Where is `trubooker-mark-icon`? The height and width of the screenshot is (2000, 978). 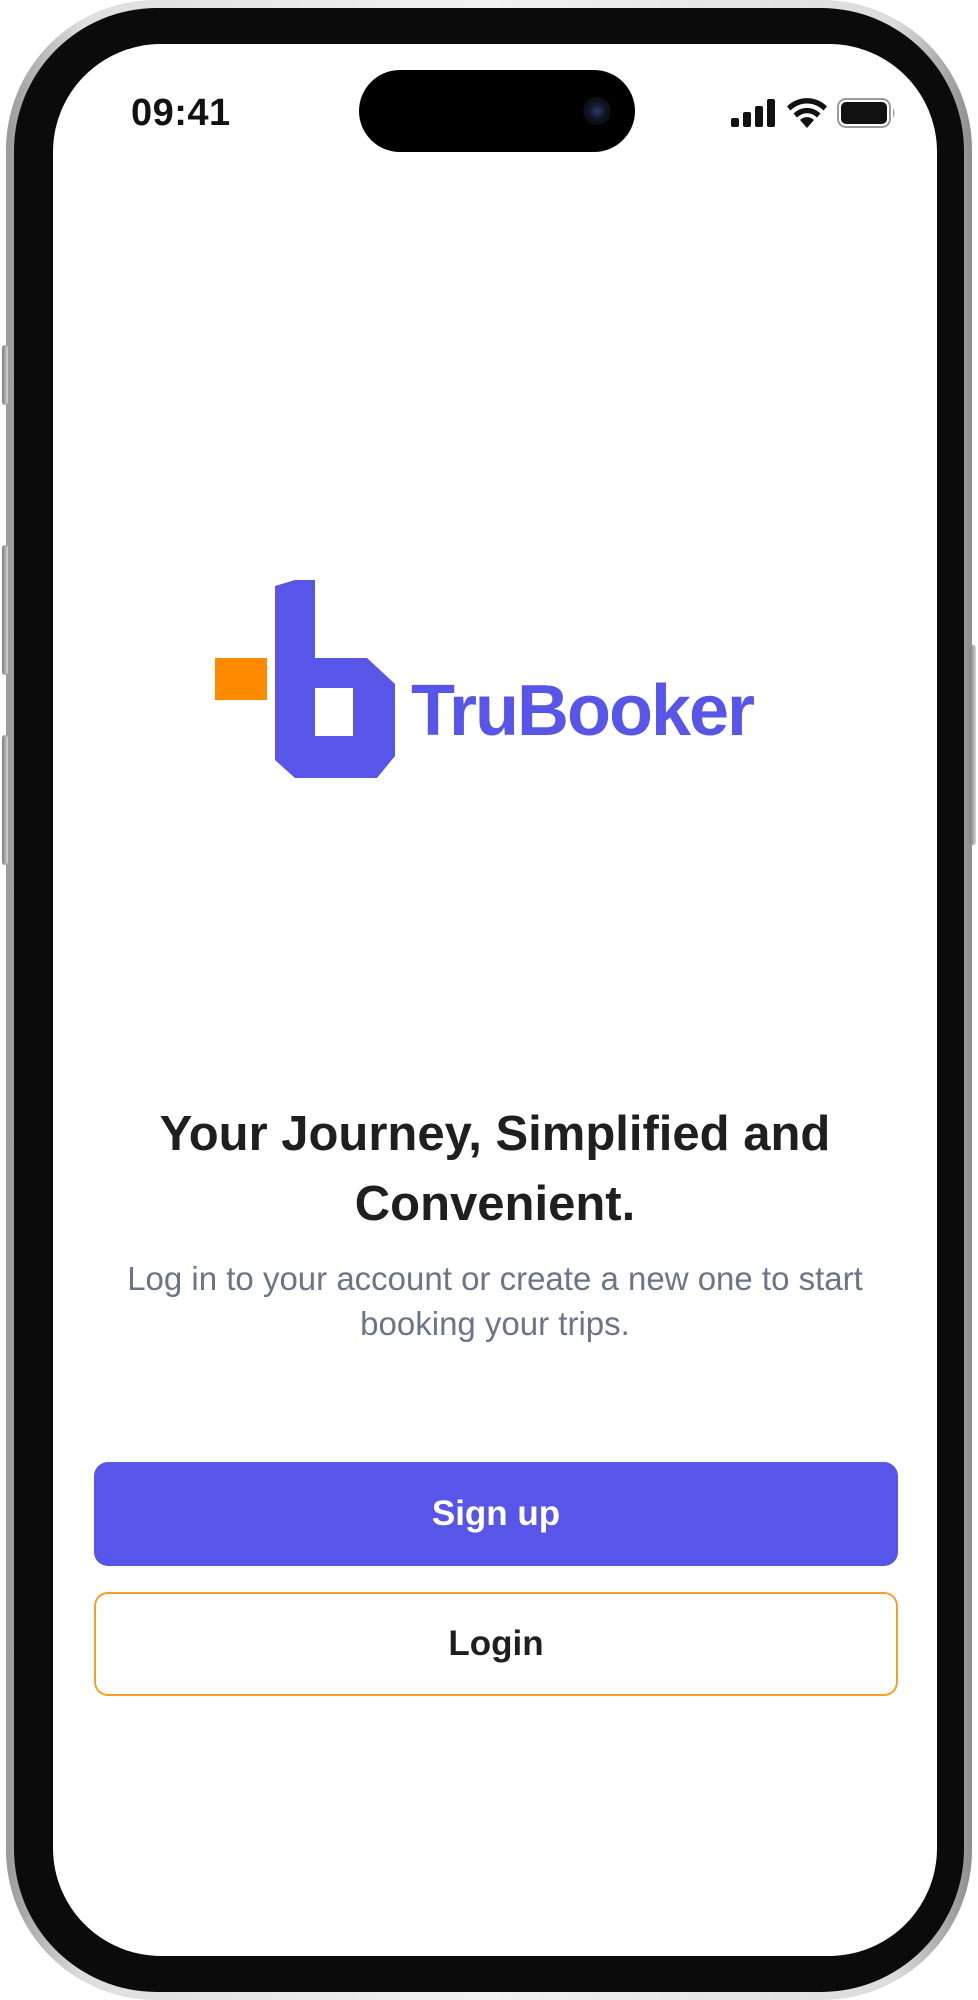
trubooker-mark-icon is located at coordinates (305, 679).